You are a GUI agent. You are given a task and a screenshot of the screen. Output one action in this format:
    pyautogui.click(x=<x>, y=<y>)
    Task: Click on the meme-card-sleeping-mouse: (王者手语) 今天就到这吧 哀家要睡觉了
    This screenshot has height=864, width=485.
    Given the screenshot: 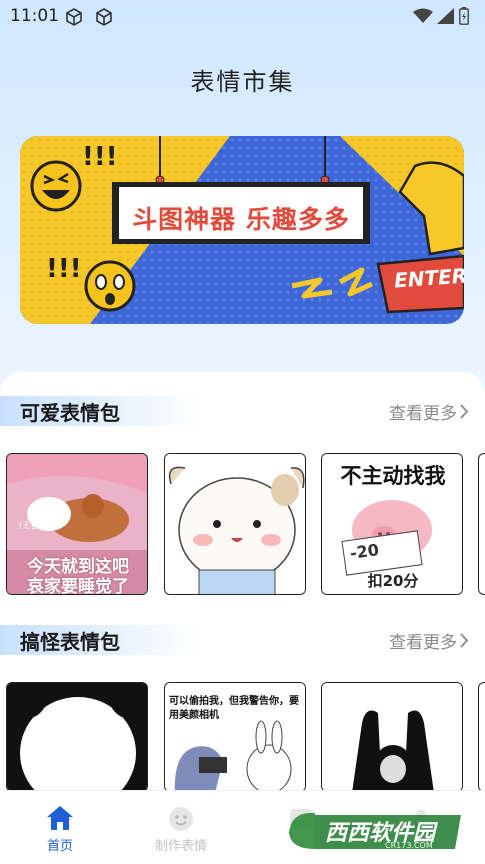 What is the action you would take?
    pyautogui.click(x=77, y=524)
    